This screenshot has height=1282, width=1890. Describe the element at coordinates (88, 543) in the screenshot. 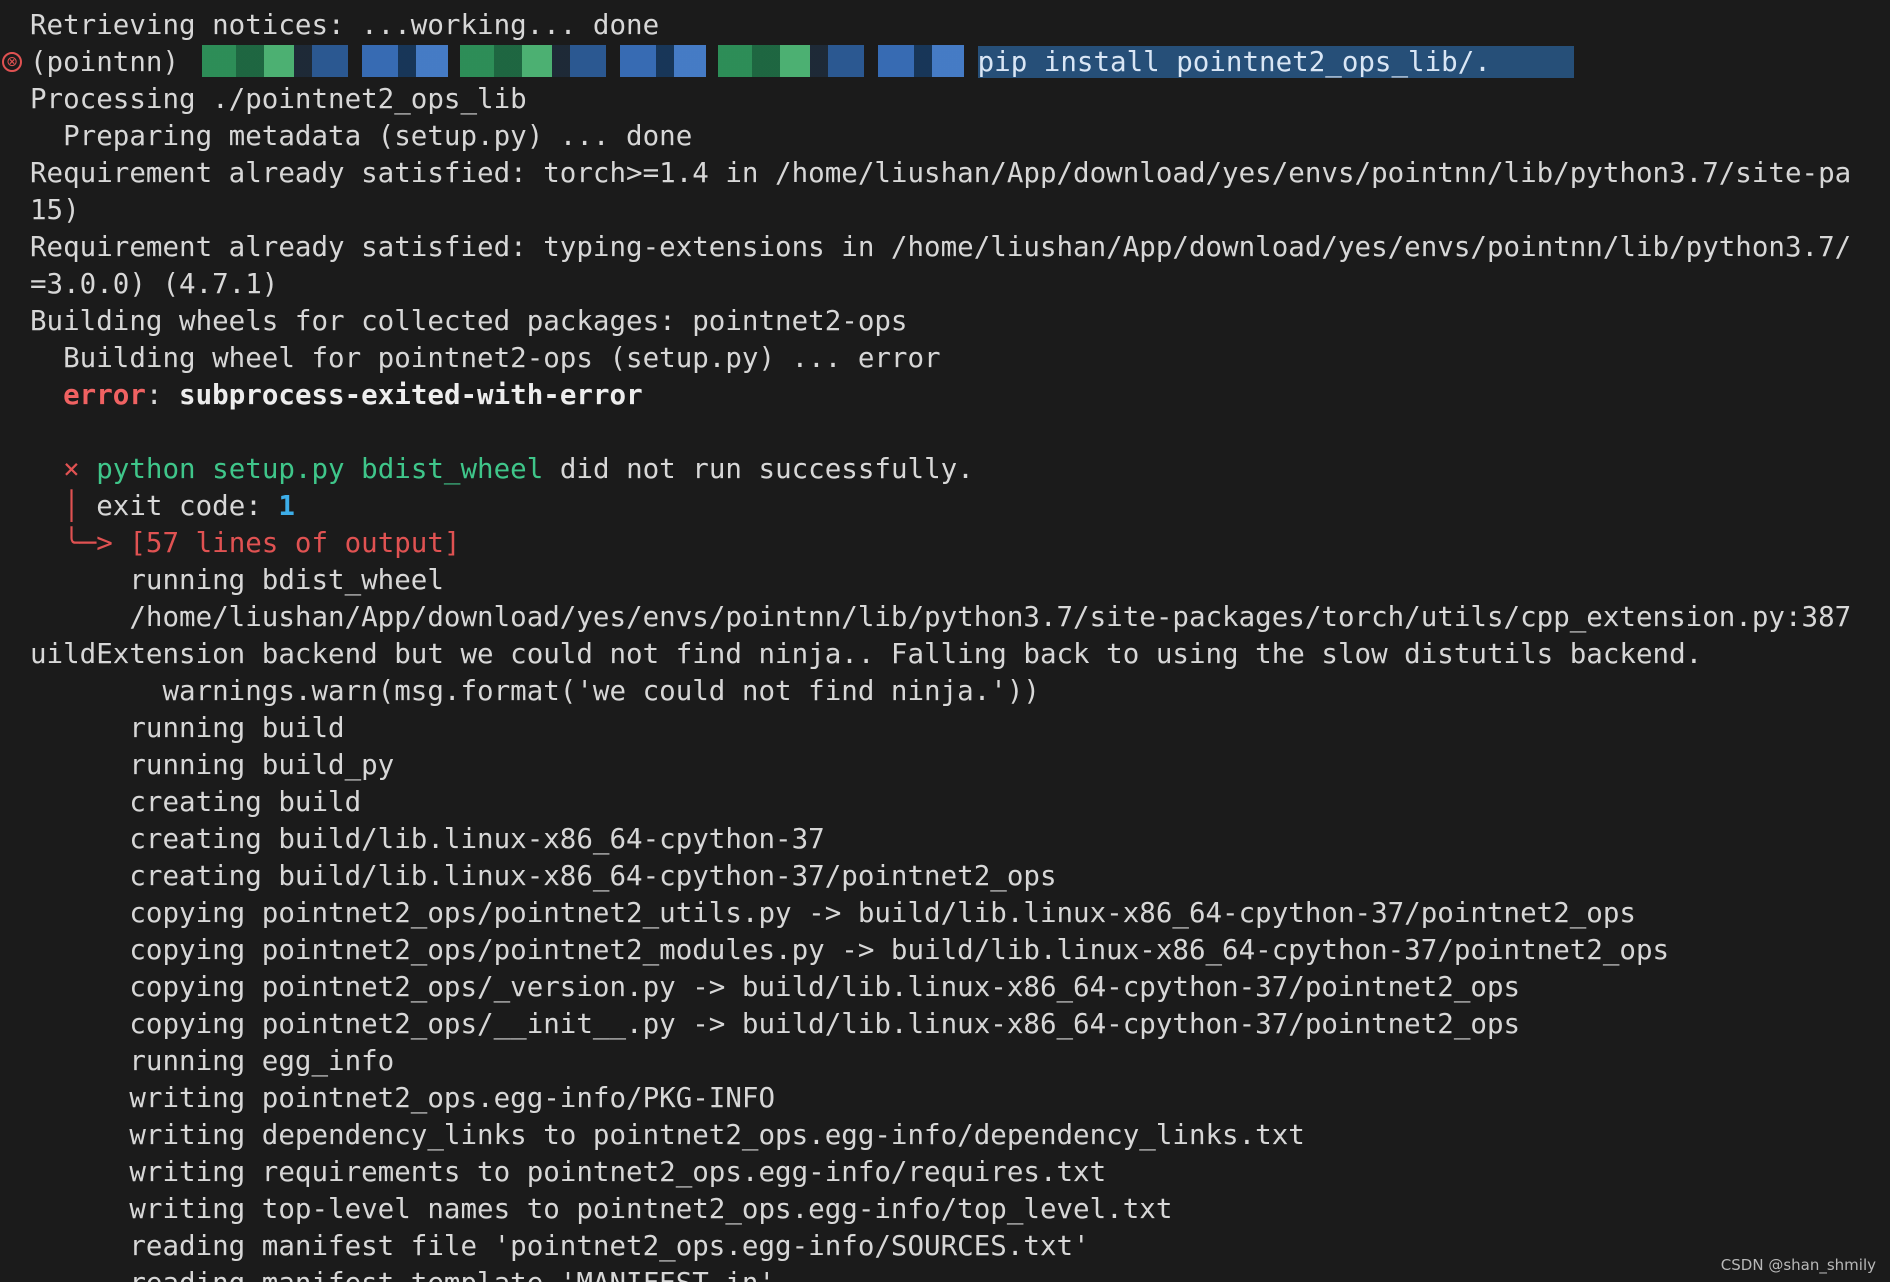

I see `tree-arrow-icon: ╰─>` at that location.